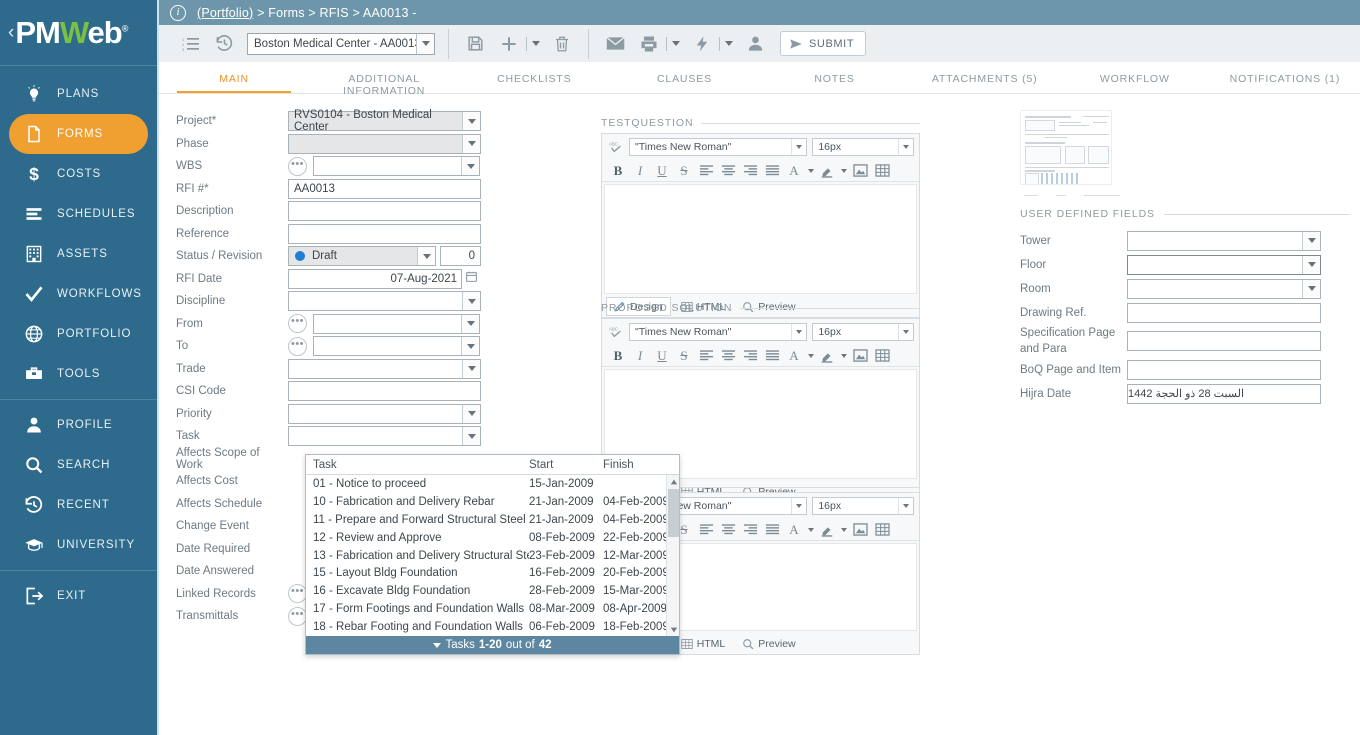 Image resolution: width=1360 pixels, height=735 pixels. I want to click on font-family-select: "Times New Roman", so click(718, 332).